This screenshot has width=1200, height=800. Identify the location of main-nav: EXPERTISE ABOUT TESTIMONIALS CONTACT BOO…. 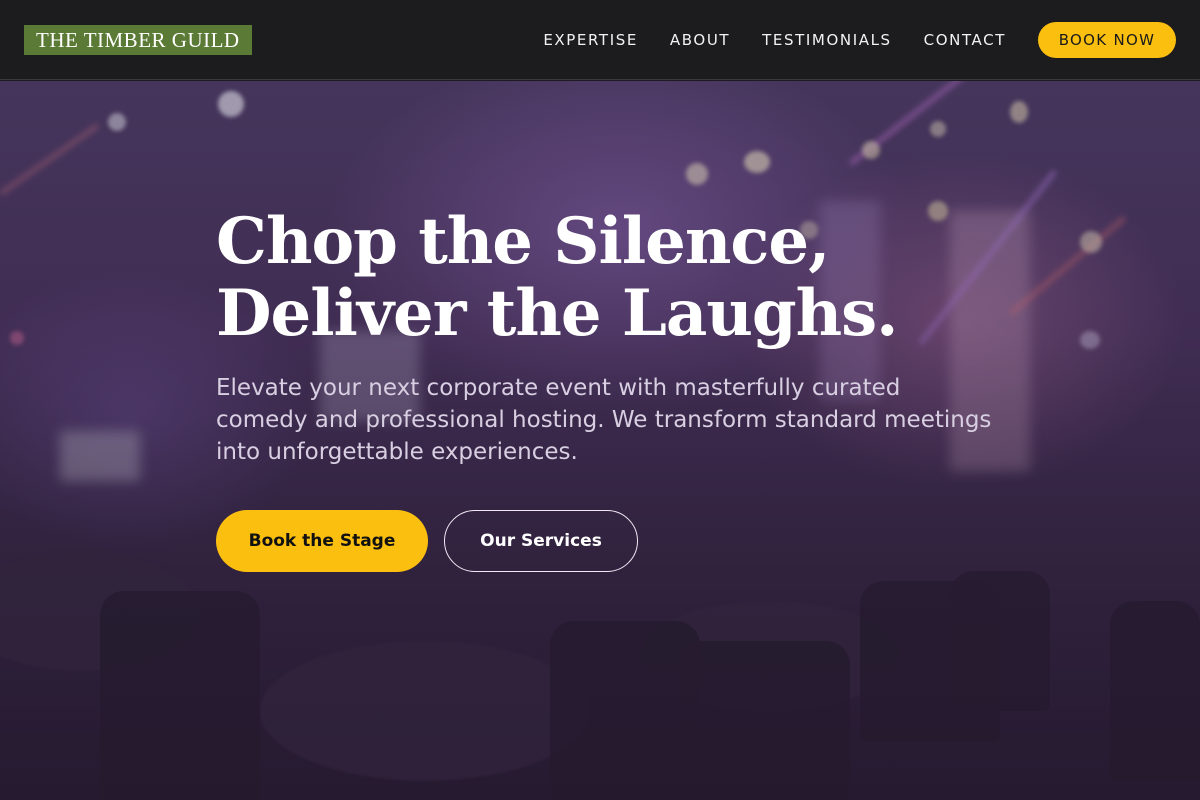
(859, 39).